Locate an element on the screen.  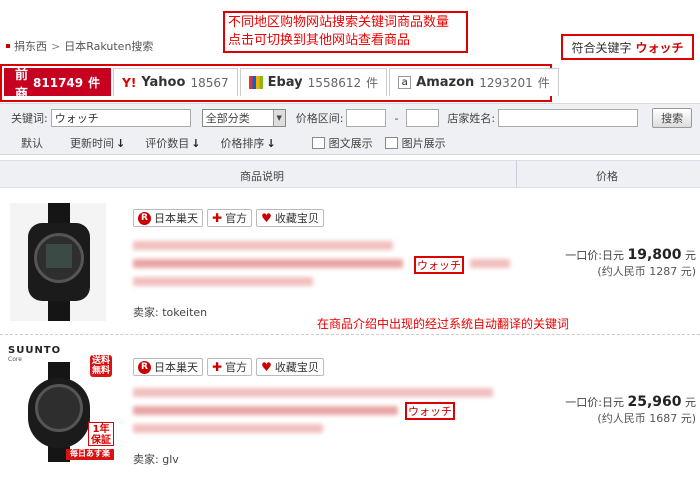
results-column-header: 商品说明 价格 is located at coordinates (350, 174).